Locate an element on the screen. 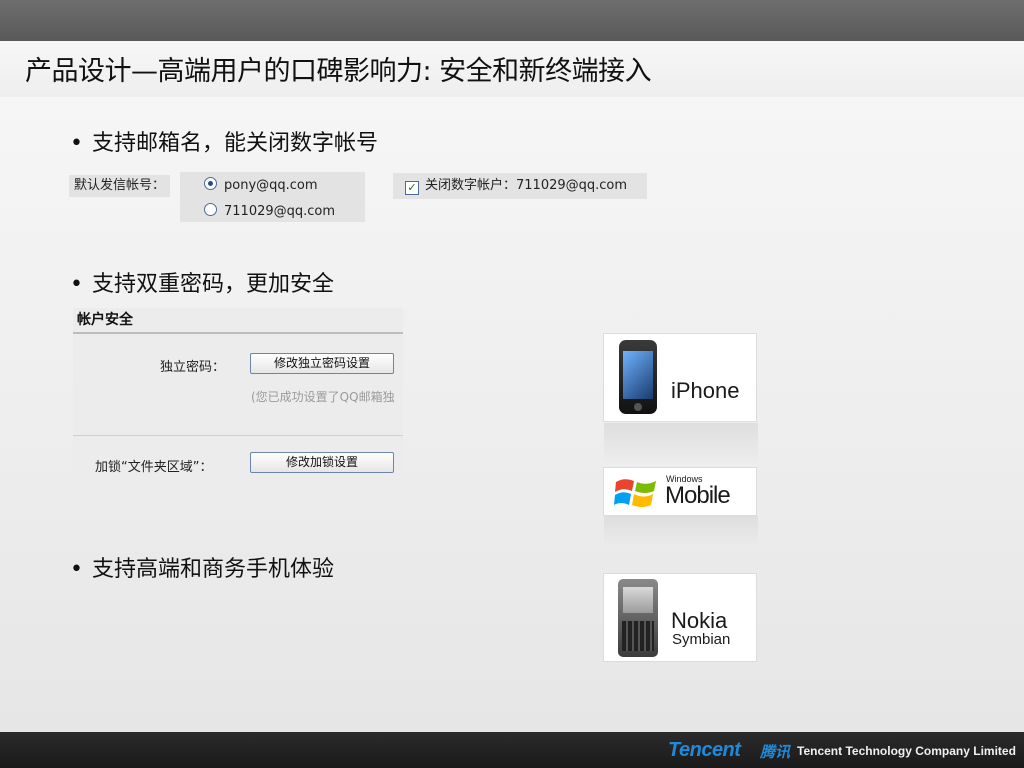 Image resolution: width=1024 pixels, height=768 pixels. page-title: 产品设计—高端用户的口碑影响力: 安全和新终端接入 is located at coordinates (338, 71).